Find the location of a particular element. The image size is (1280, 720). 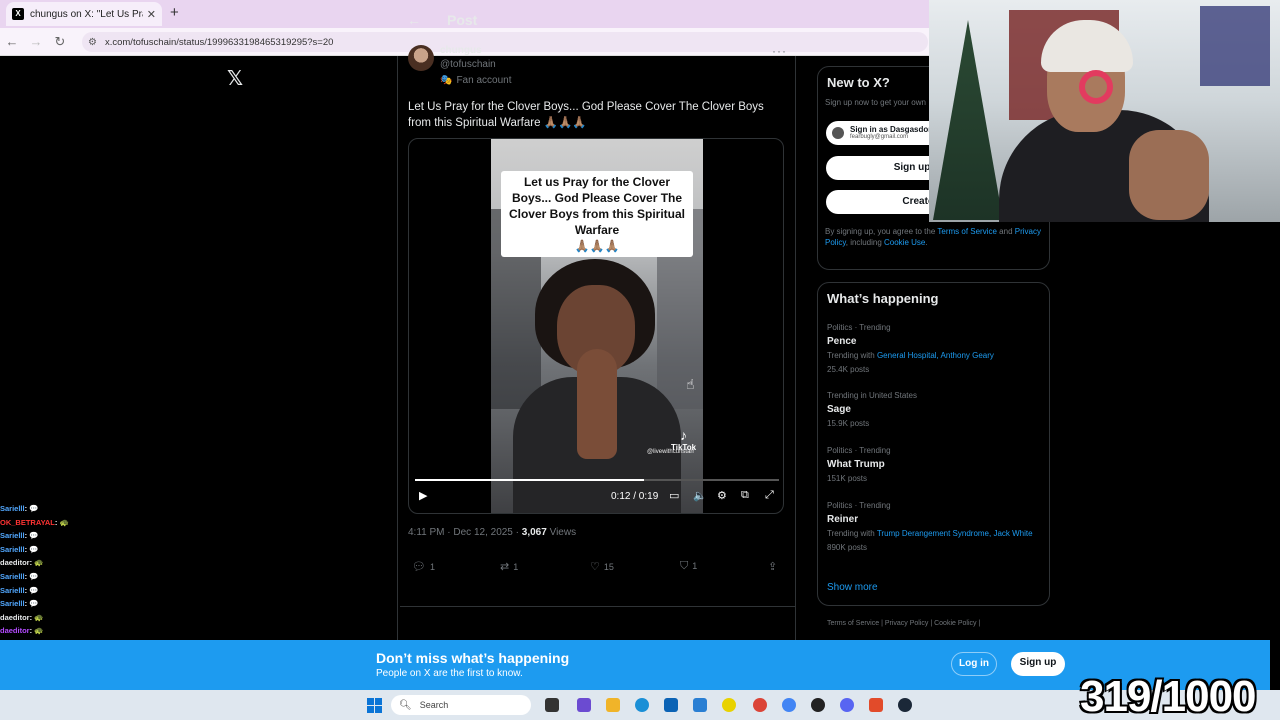

avatar is located at coordinates (421, 58).